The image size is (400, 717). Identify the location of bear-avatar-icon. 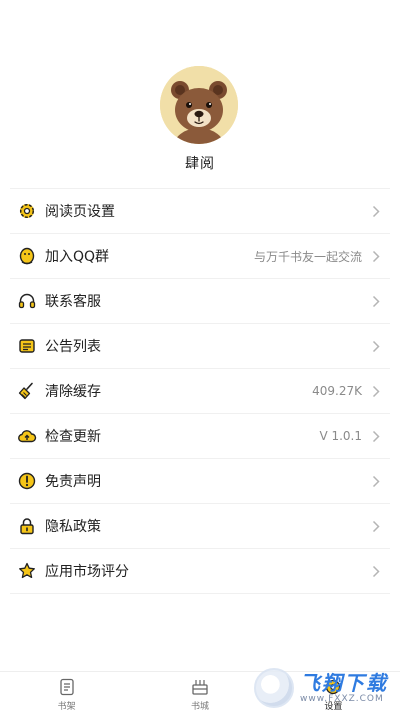
(199, 105).